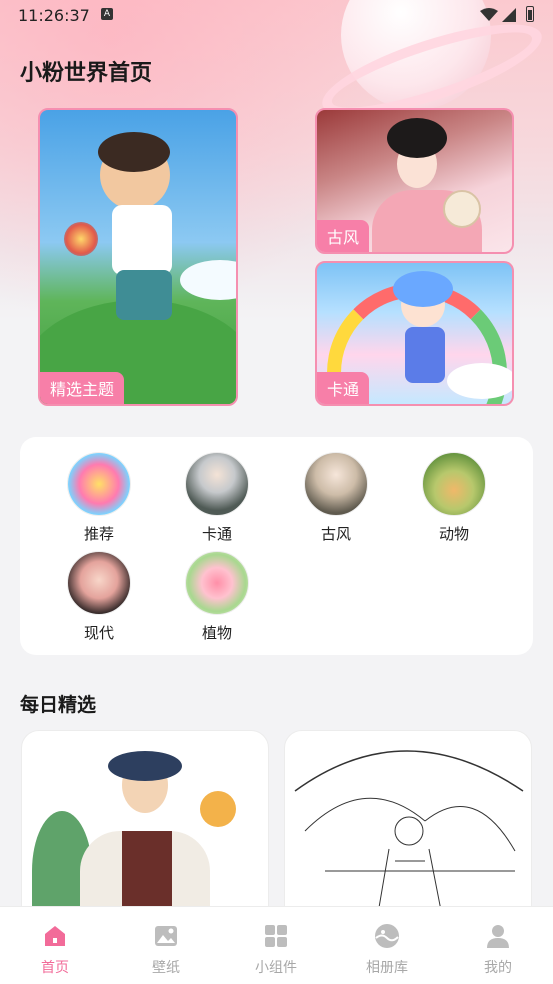  What do you see at coordinates (86, 73) in the screenshot?
I see `page-title: 小粉世界首页` at bounding box center [86, 73].